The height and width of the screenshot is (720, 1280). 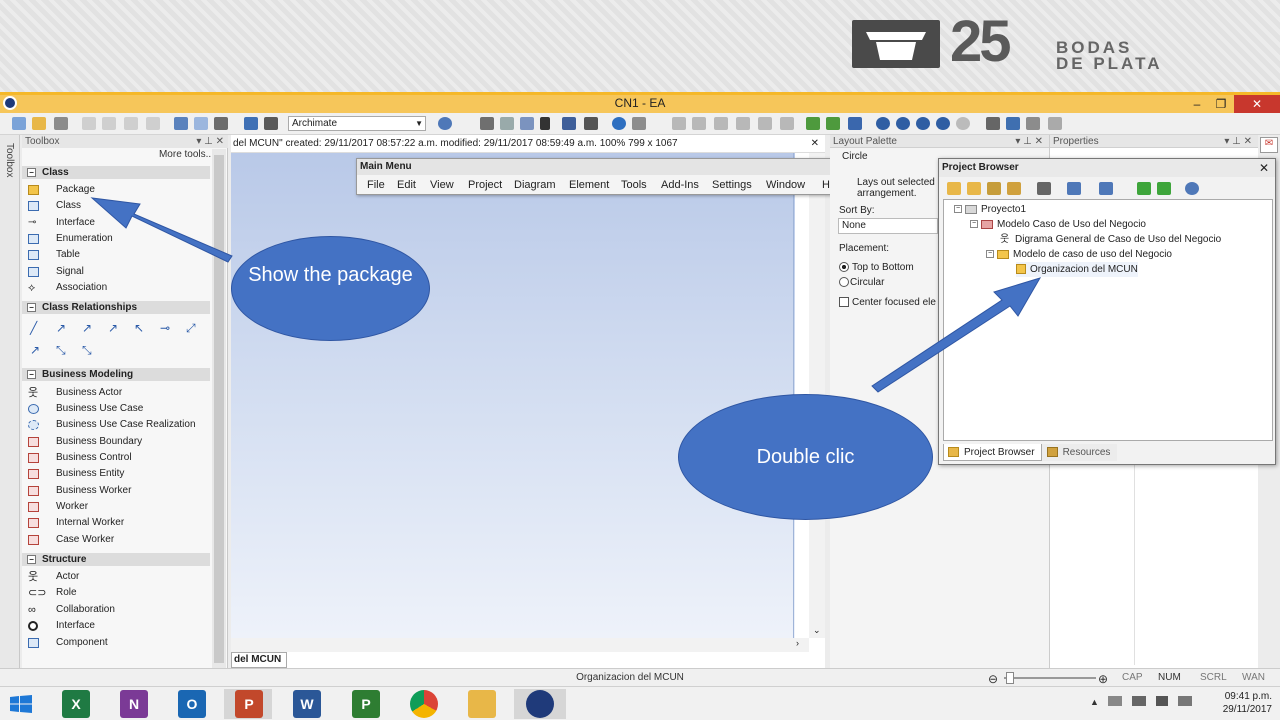 What do you see at coordinates (1010, 678) in the screenshot?
I see `zoom-slider-thumb` at bounding box center [1010, 678].